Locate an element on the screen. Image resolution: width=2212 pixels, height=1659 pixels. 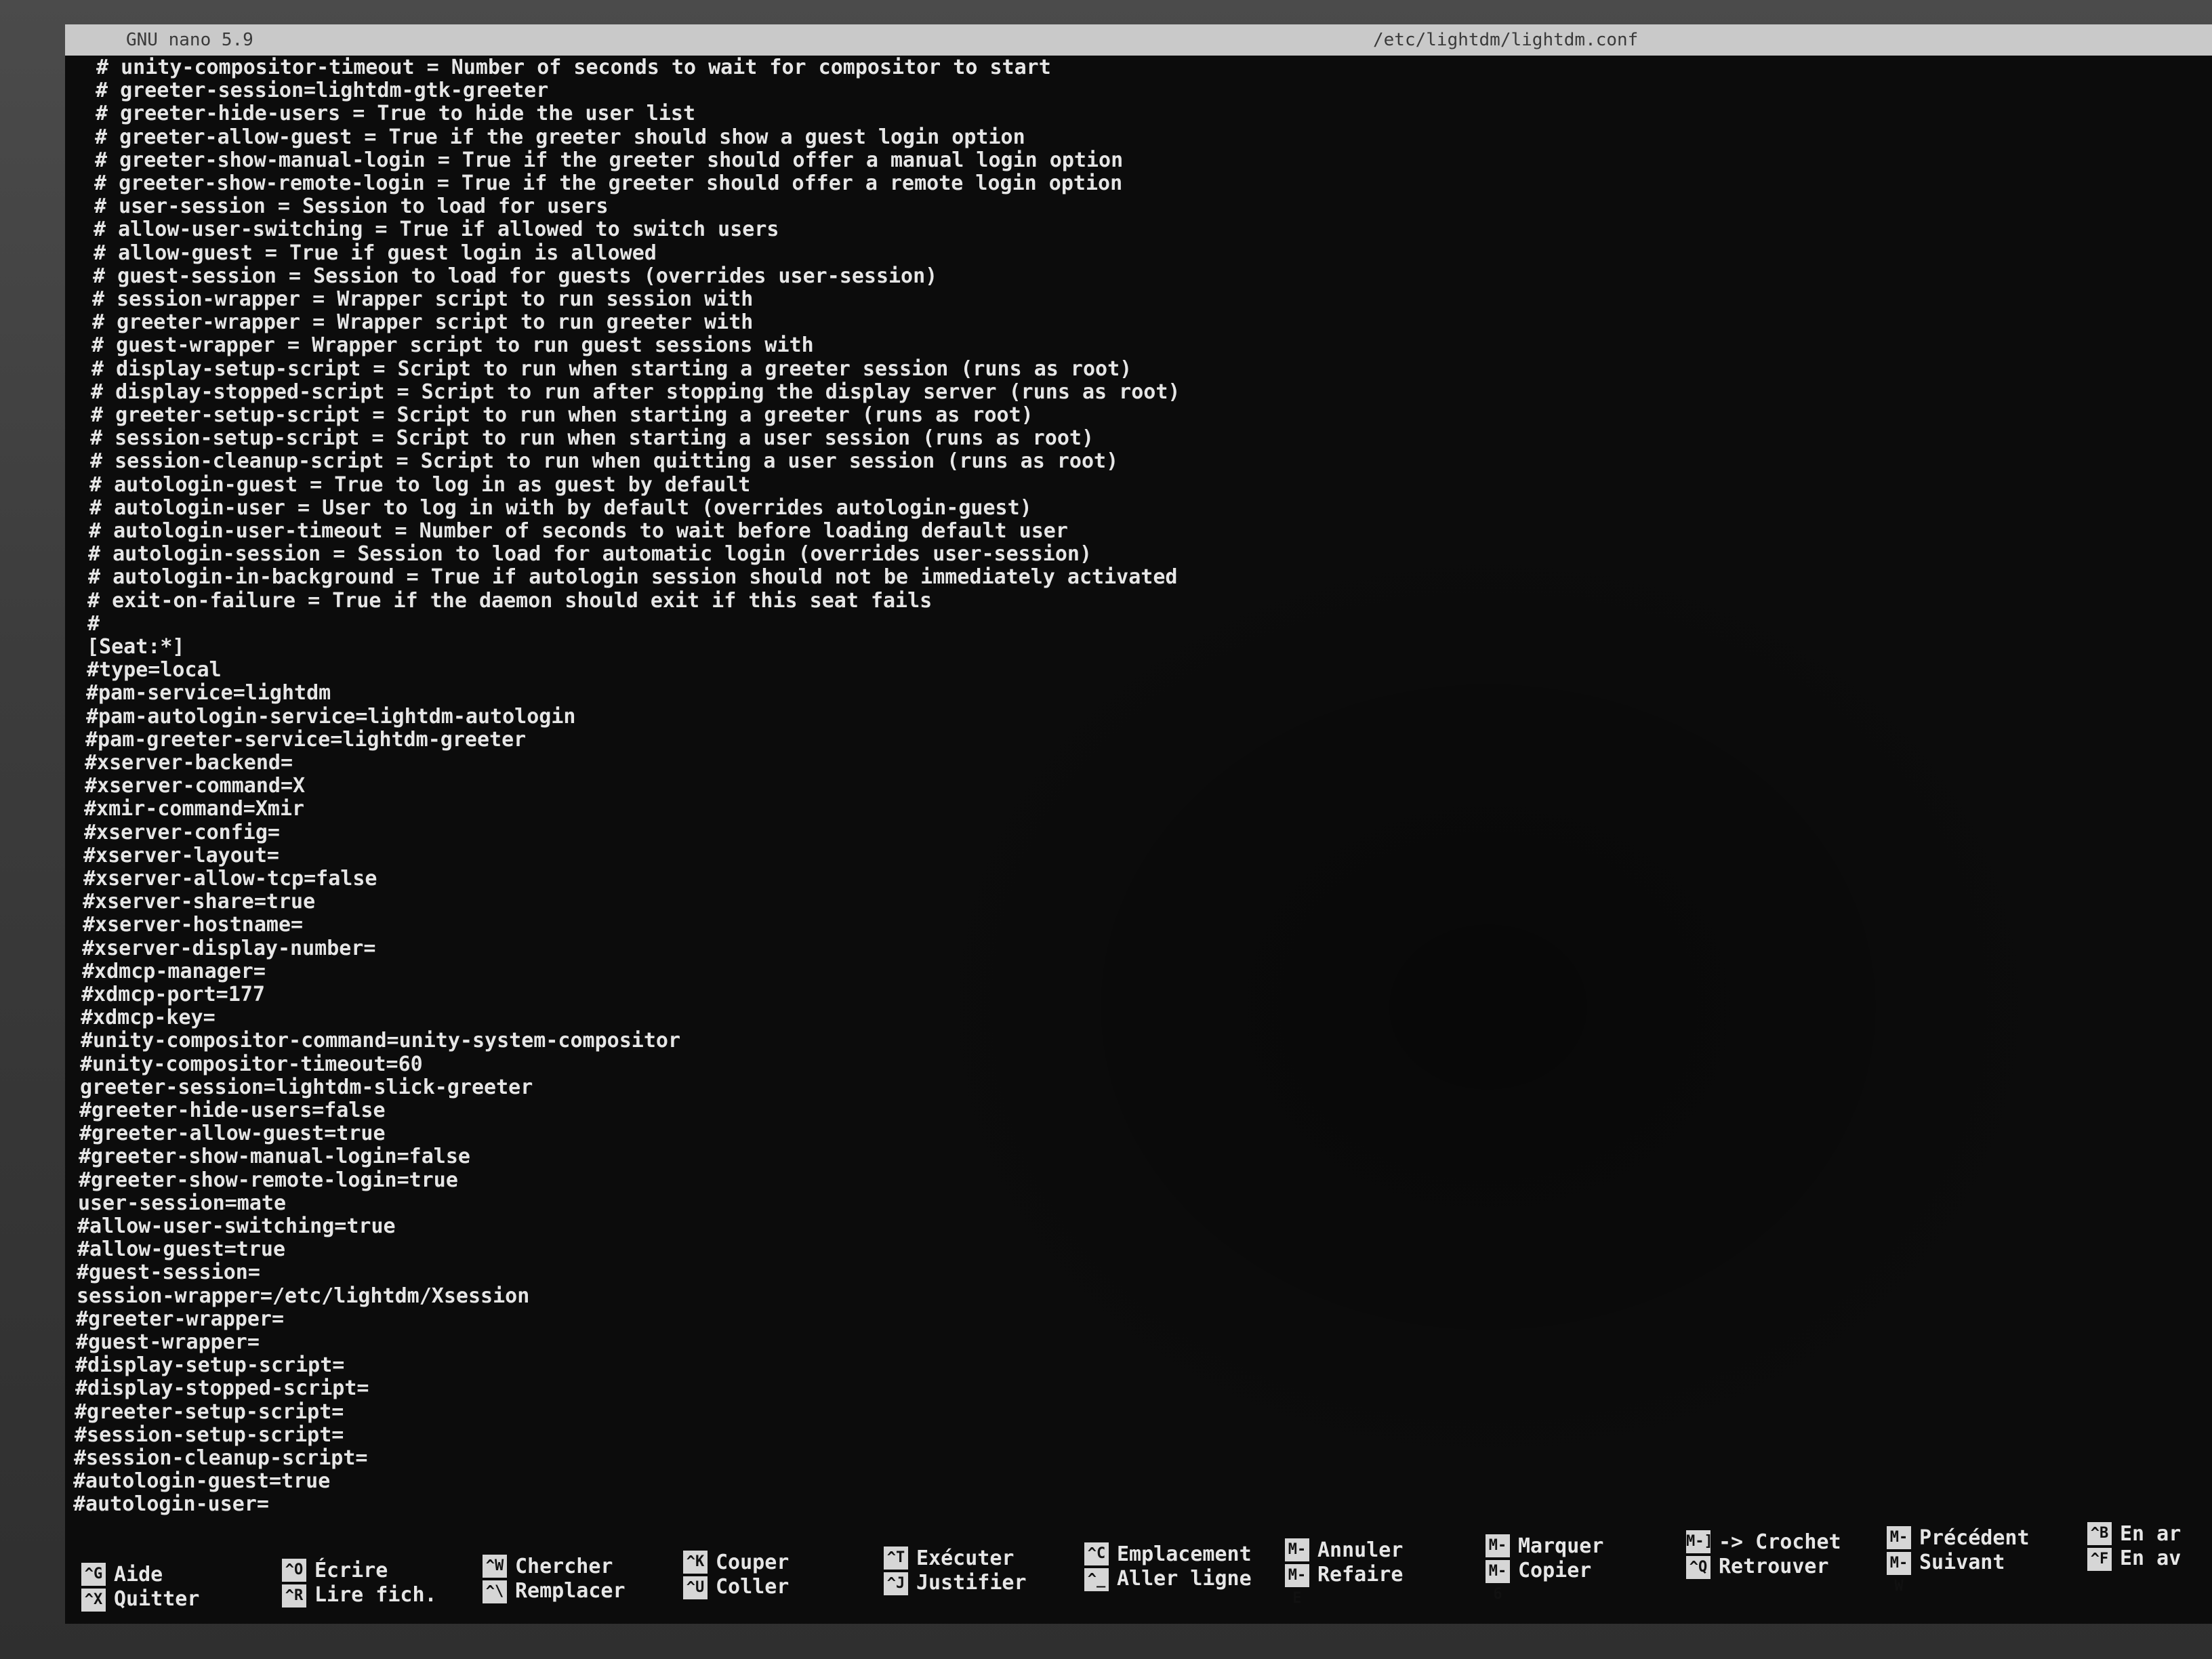
shortcut-item: ^G Aide ^X Quitter is located at coordinates (180, 1590).